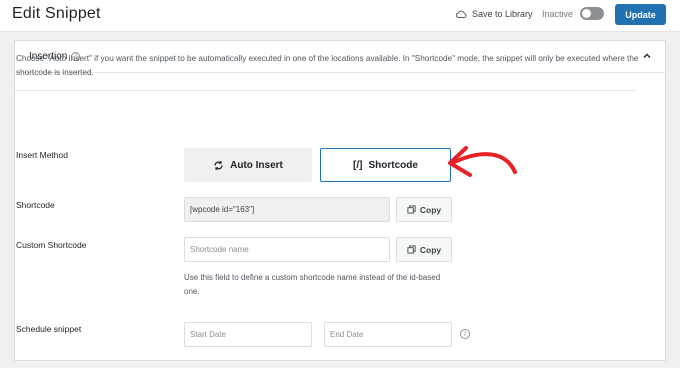 Image resolution: width=680 pixels, height=368 pixels. Describe the element at coordinates (51, 245) in the screenshot. I see `custom-shortcode-label: Custom Shortcode` at that location.